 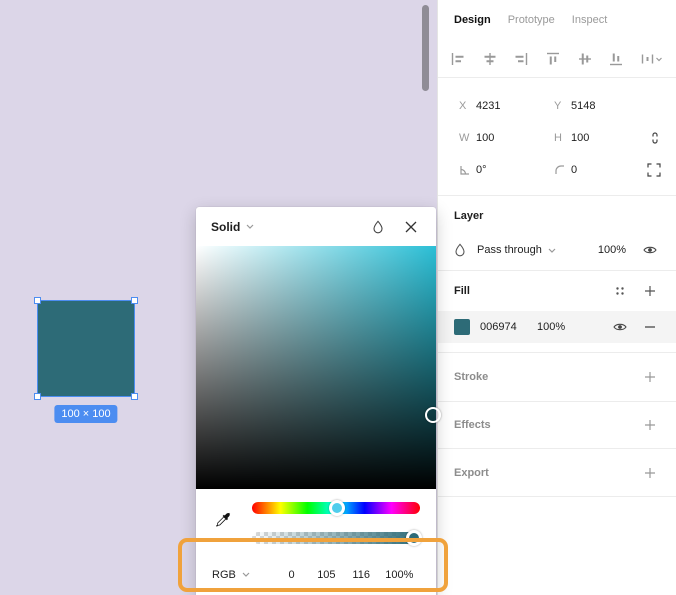 I want to click on position-row: X 4231 Y 5148, so click(x=557, y=106).